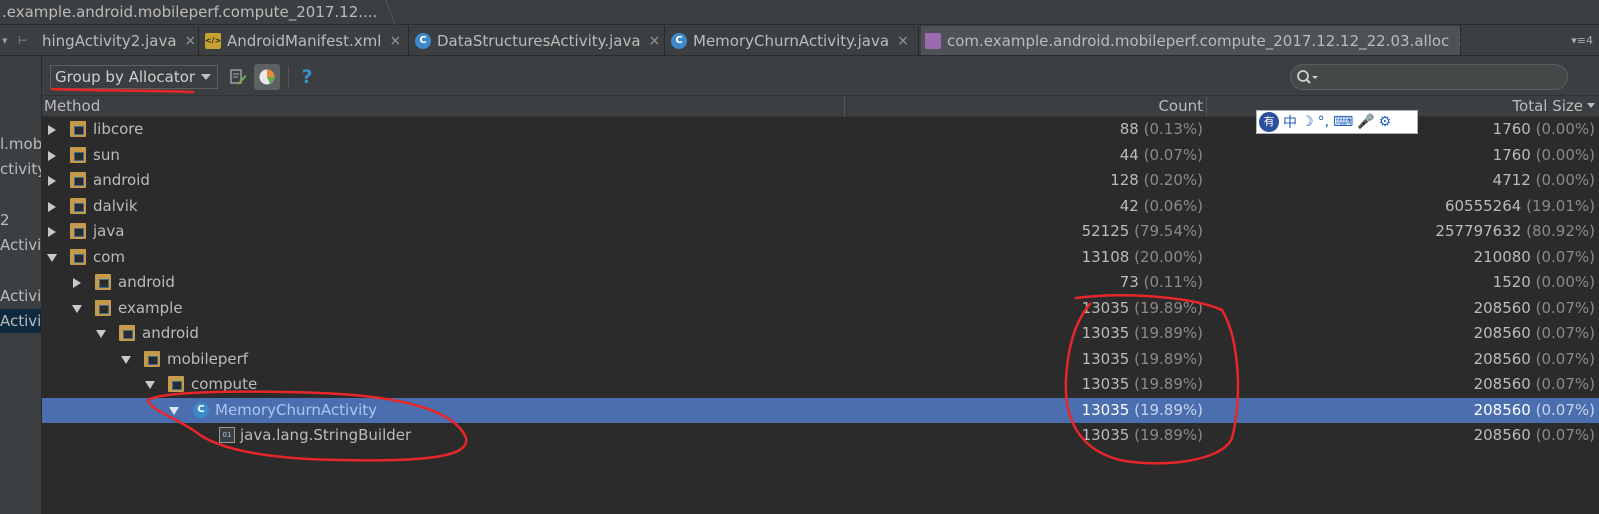 Image resolution: width=1599 pixels, height=514 pixels. What do you see at coordinates (1142, 256) in the screenshot?
I see `row-count: 13108 (20.00%)` at bounding box center [1142, 256].